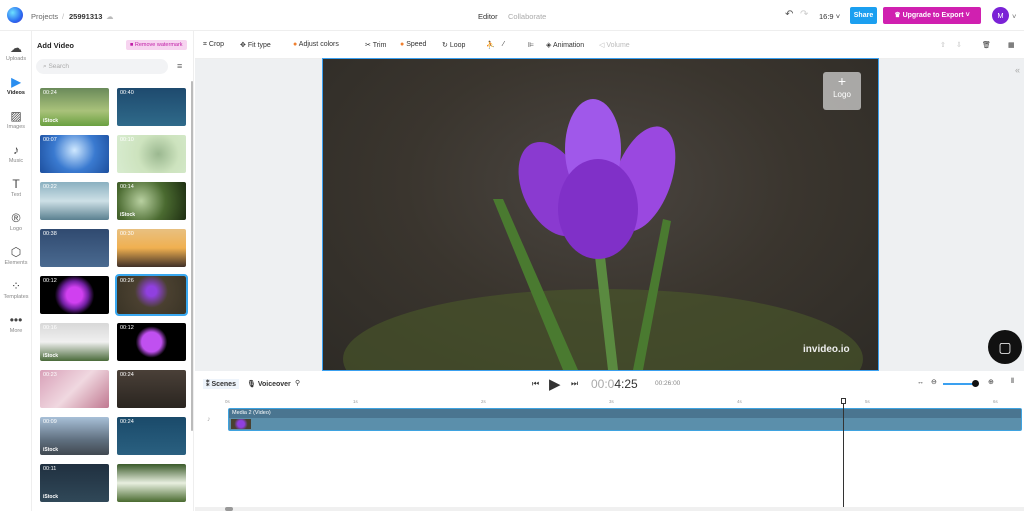 Image resolution: width=1024 pixels, height=511 pixels. Describe the element at coordinates (16, 153) in the screenshot. I see `sidebar-item-music: ♪ Music` at that location.